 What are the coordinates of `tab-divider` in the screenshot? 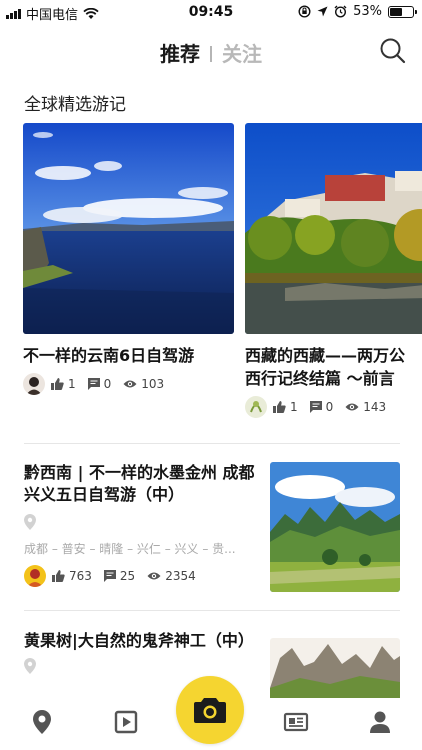 It's located at (211, 54).